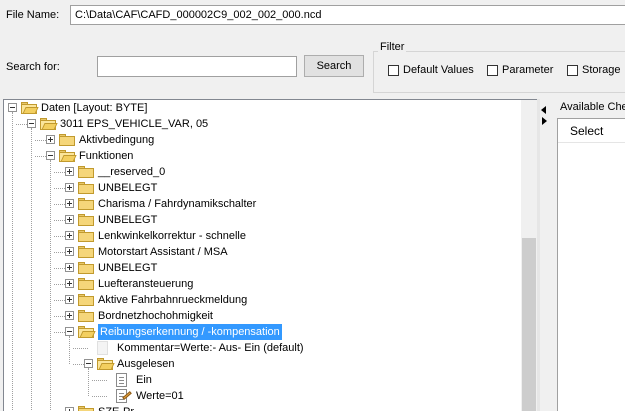 The image size is (625, 411). Describe the element at coordinates (155, 316) in the screenshot. I see `tree-node-label: Bordnetzhochohmigkeit` at that location.